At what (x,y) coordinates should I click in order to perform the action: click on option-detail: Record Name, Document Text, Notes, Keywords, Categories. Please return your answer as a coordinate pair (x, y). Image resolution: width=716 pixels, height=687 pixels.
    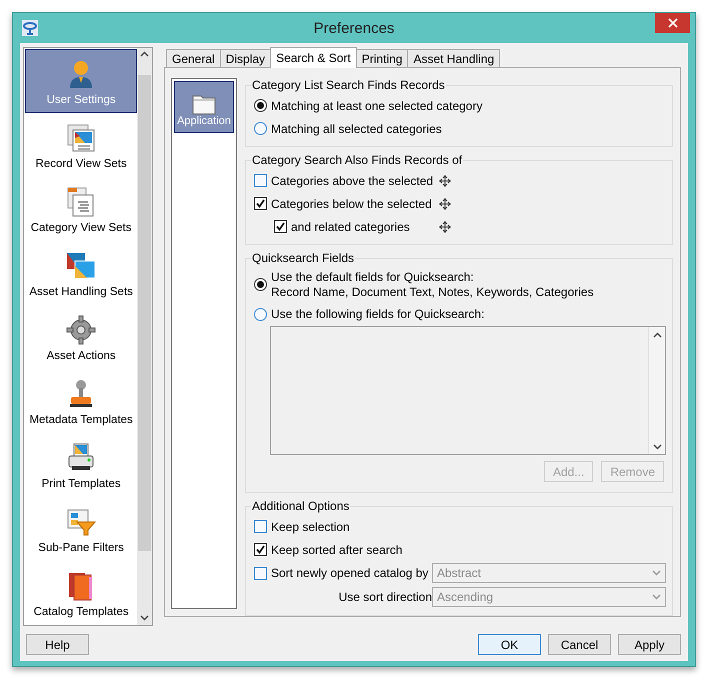
    Looking at the image, I should click on (432, 292).